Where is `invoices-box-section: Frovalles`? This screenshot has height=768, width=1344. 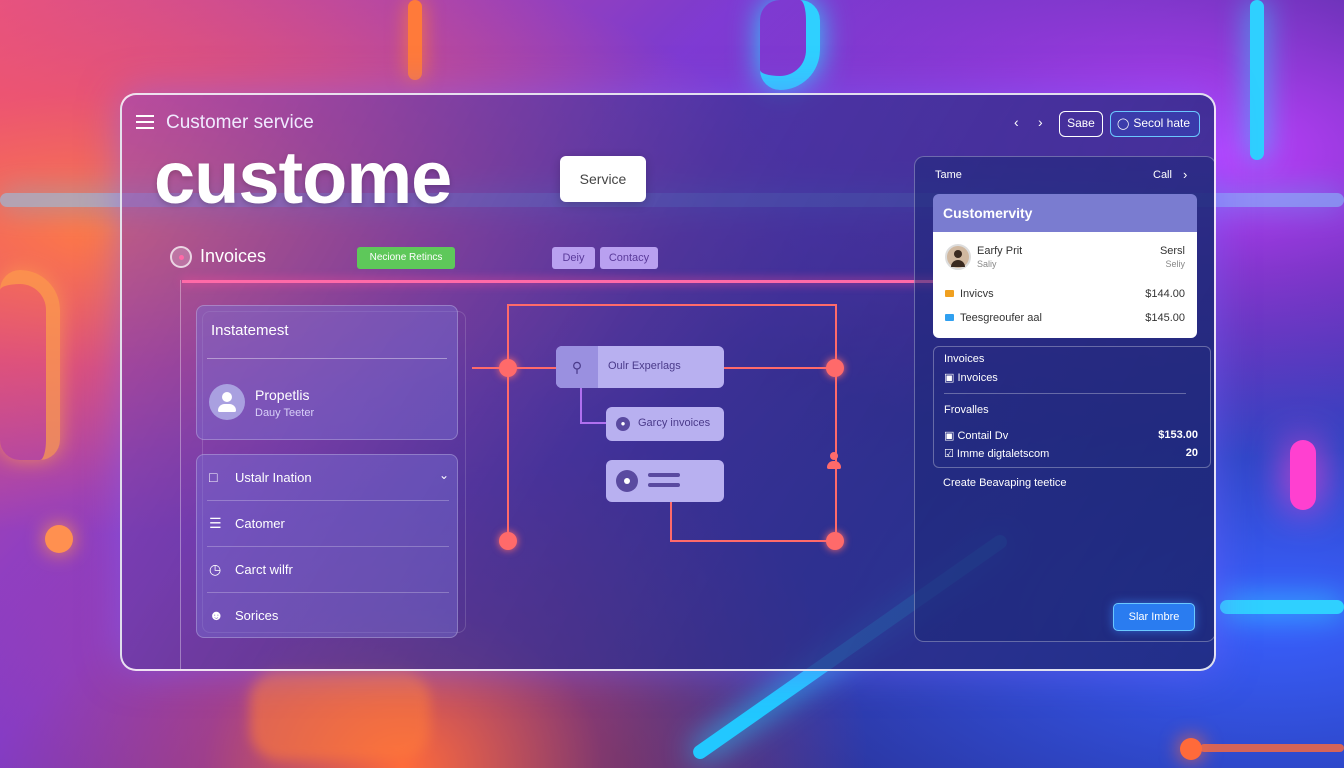
invoices-box-section: Frovalles is located at coordinates (966, 410).